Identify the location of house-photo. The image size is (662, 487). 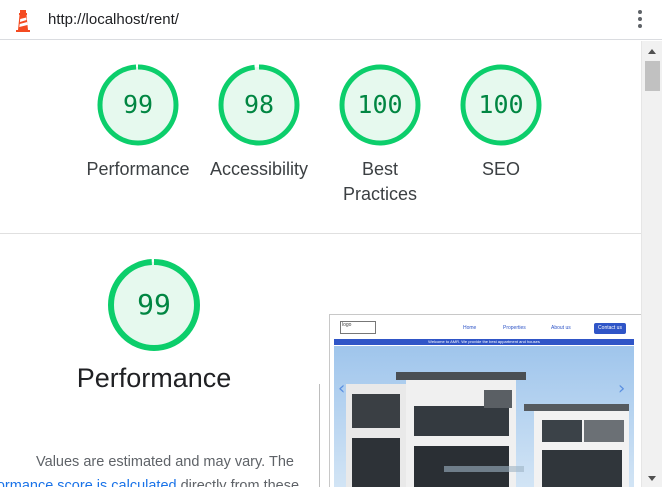
(484, 416).